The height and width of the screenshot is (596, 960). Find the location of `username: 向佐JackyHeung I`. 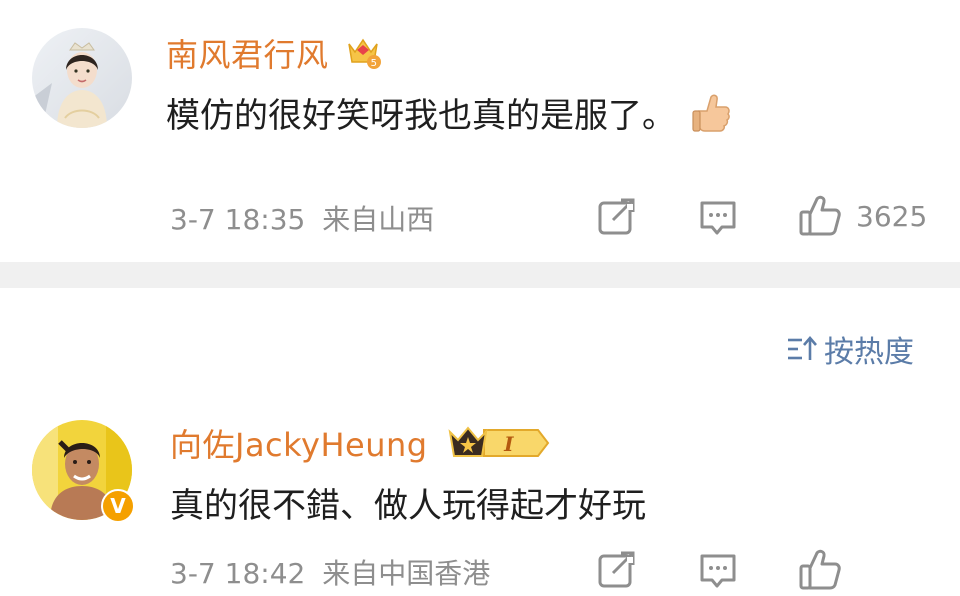

username: 向佐JackyHeung I is located at coordinates (360, 445).